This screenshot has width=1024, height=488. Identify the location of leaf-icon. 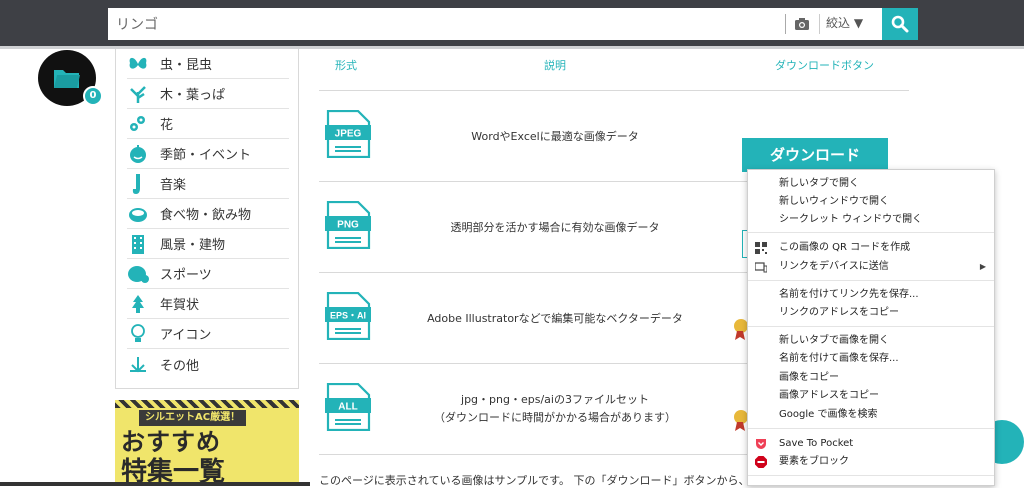
(138, 94).